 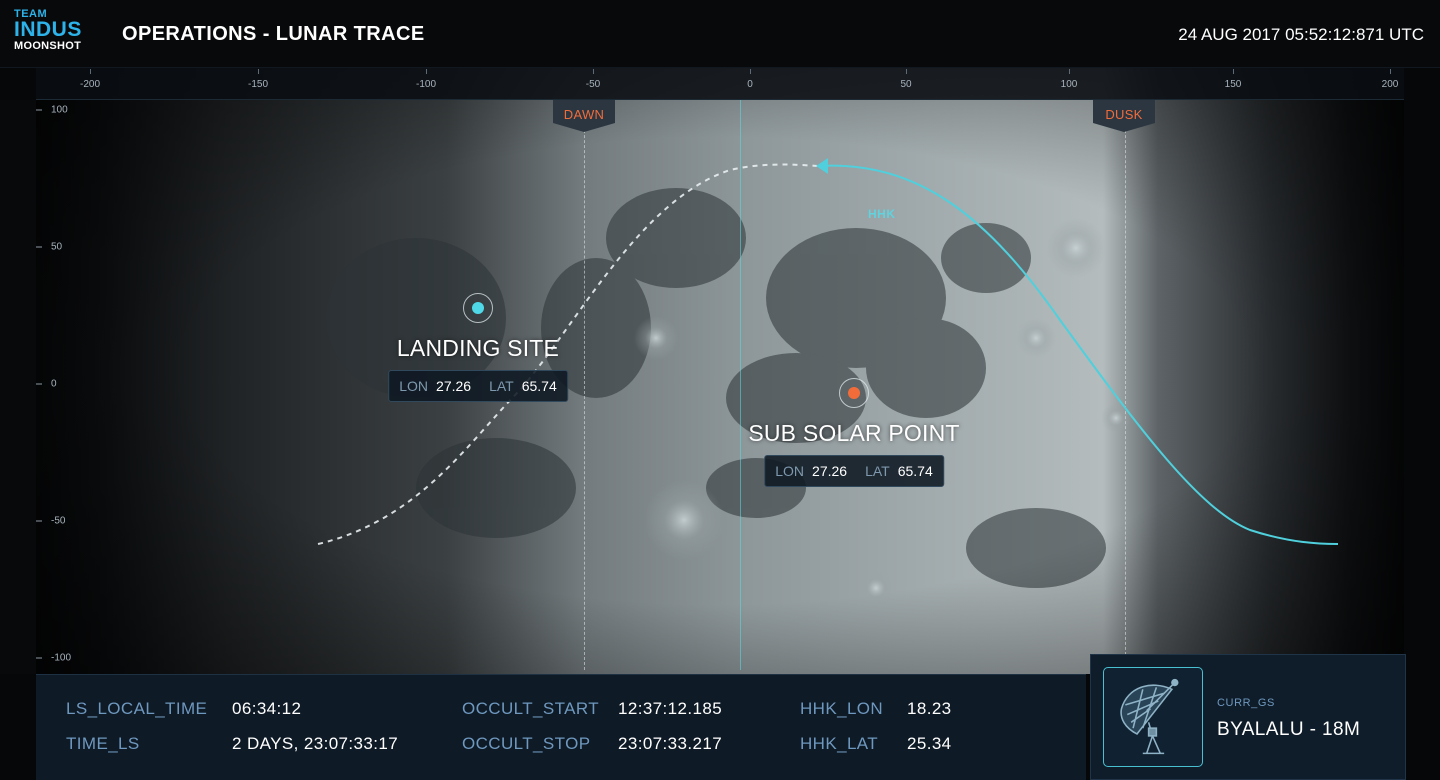 What do you see at coordinates (1390, 84) in the screenshot?
I see `x-tick-label: 200` at bounding box center [1390, 84].